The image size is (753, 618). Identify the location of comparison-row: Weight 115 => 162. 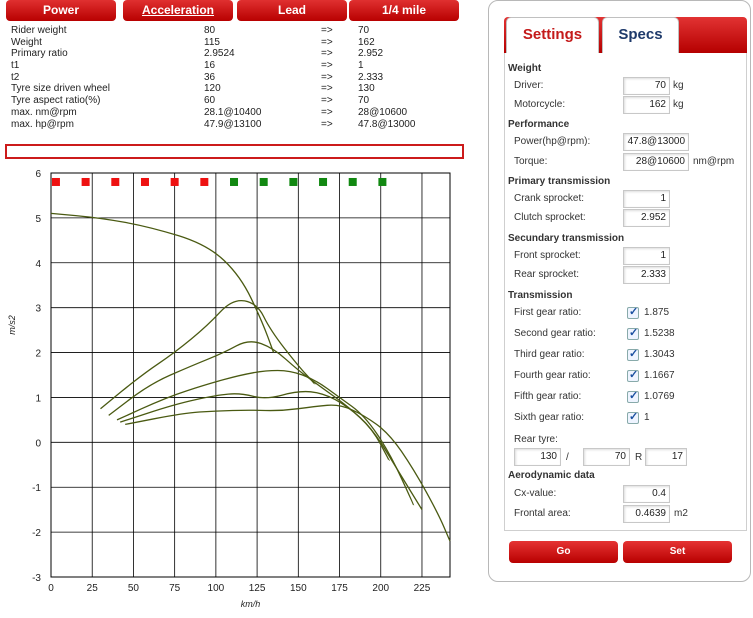
(236, 43).